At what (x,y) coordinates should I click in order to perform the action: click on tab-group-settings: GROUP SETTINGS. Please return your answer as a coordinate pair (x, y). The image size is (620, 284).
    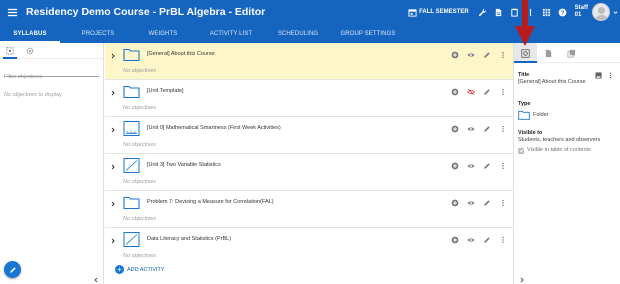
    Looking at the image, I should click on (368, 33).